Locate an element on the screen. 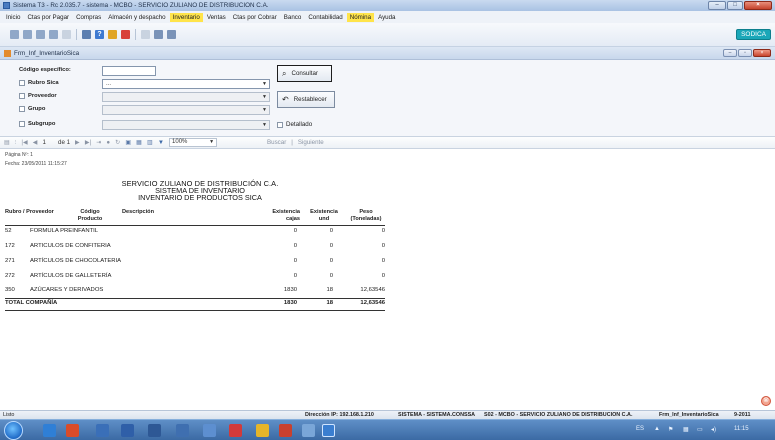 This screenshot has width=775, height=440. close-report-icon: ⊗ is located at coordinates (766, 401).